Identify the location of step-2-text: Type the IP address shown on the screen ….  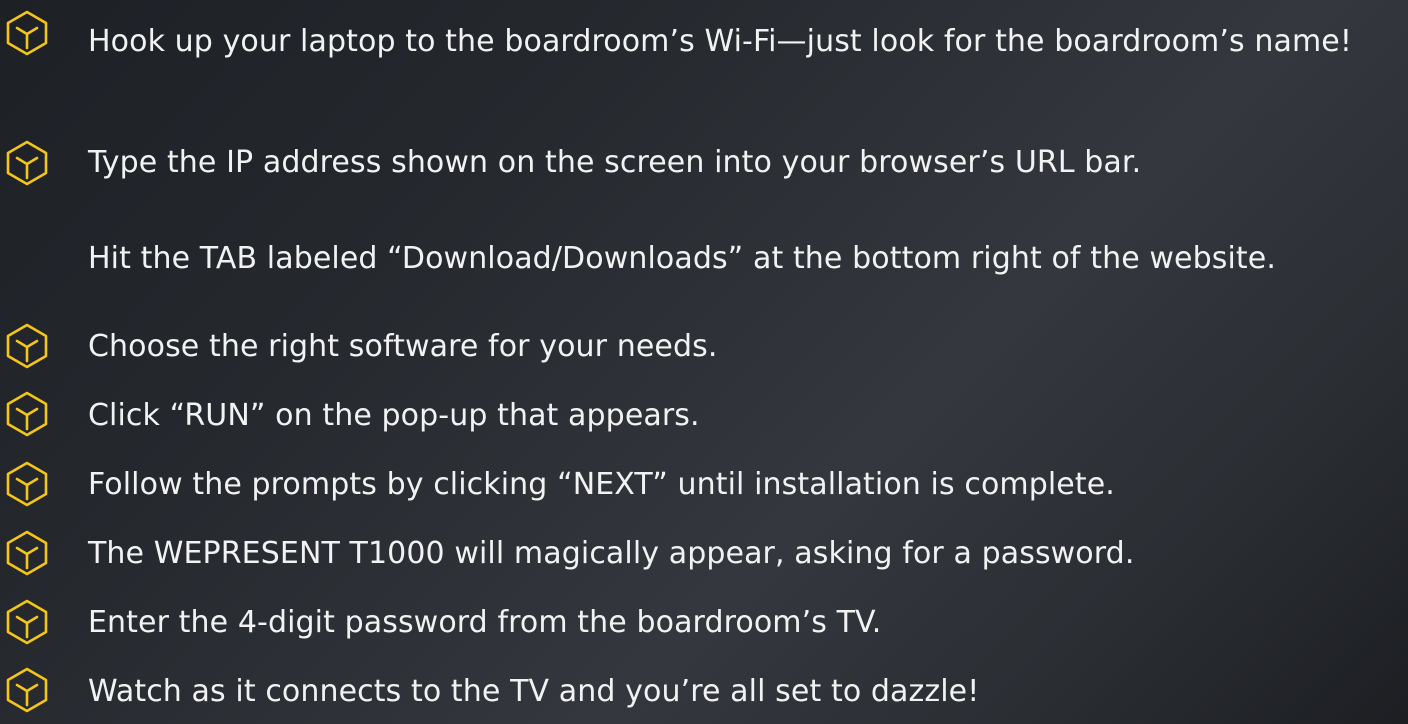
(615, 162).